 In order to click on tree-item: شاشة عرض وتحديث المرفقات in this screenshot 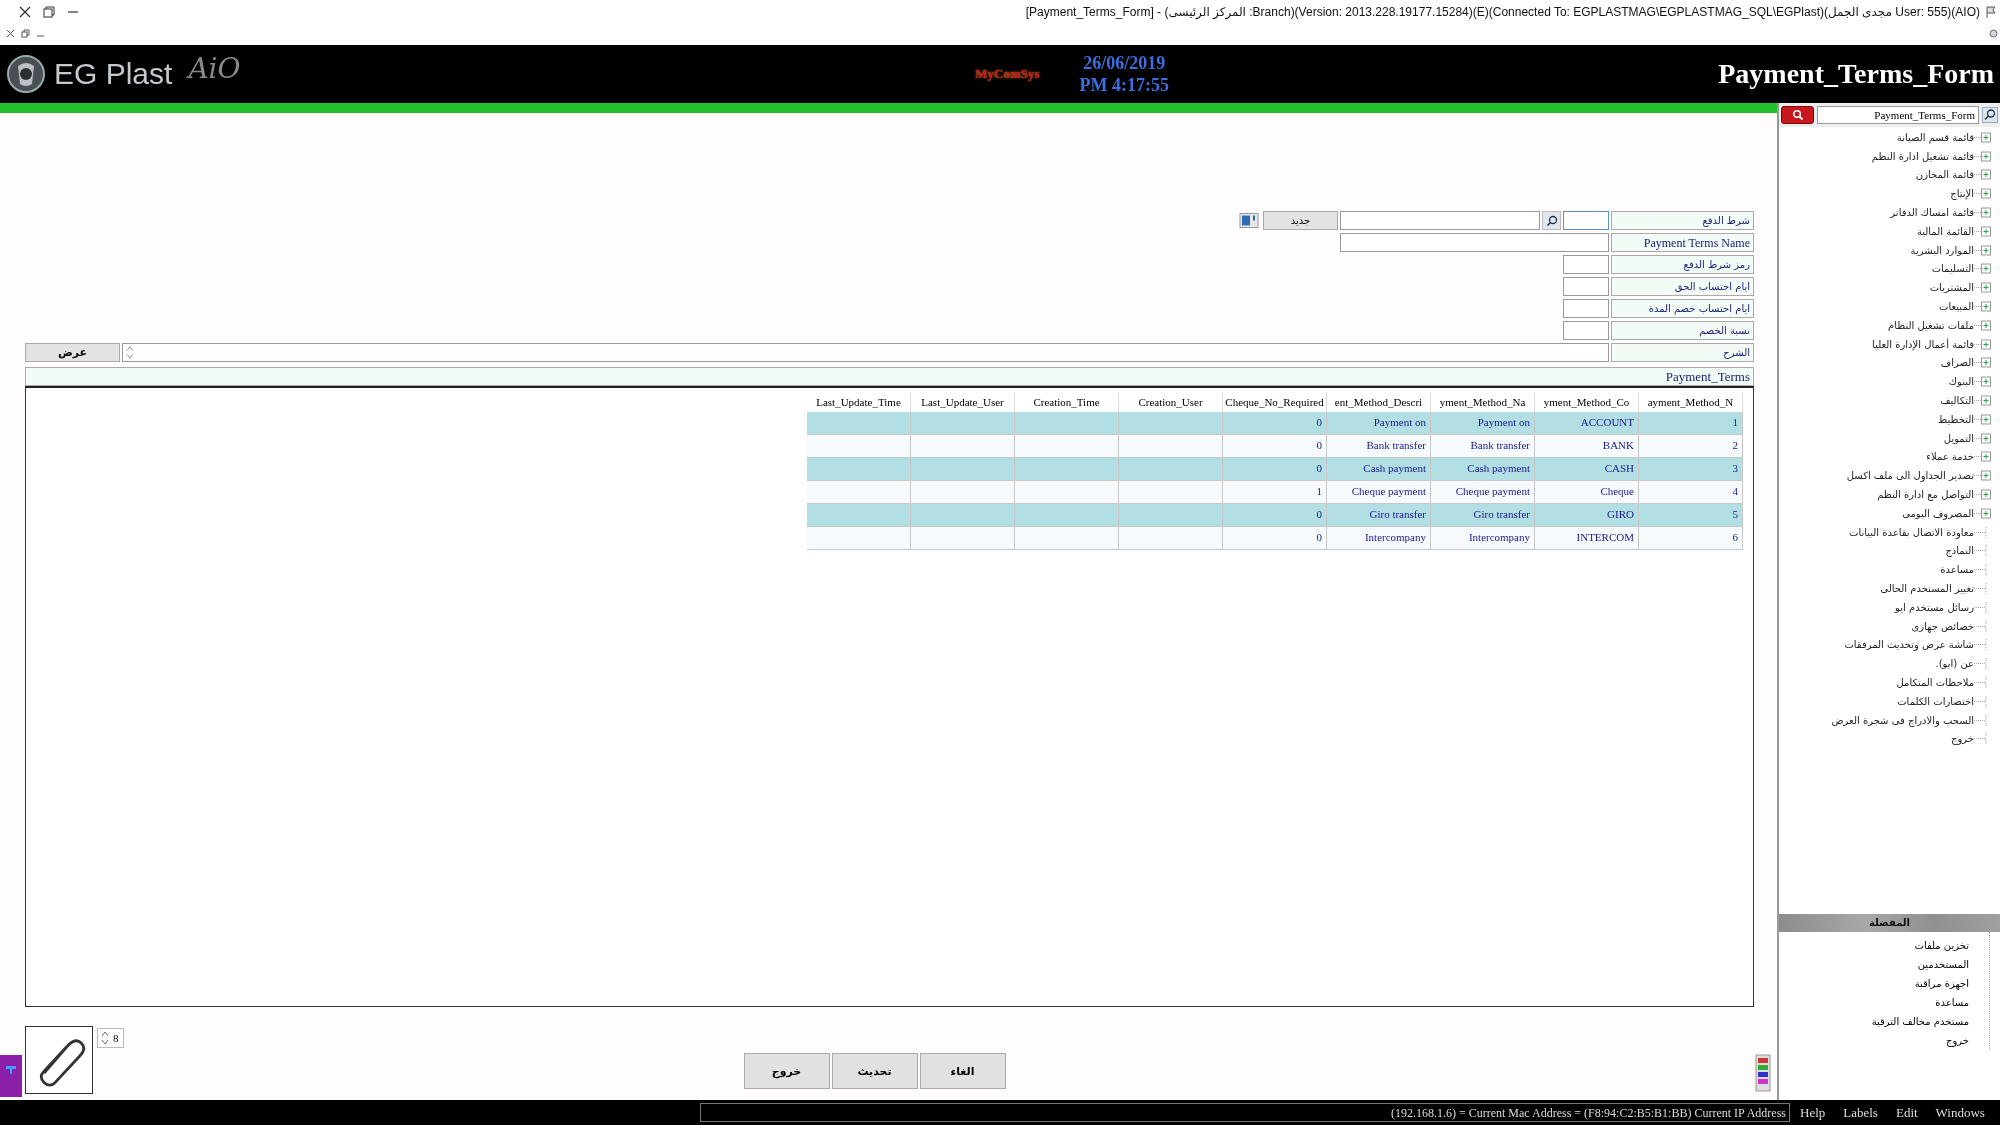, I will do `click(1909, 645)`.